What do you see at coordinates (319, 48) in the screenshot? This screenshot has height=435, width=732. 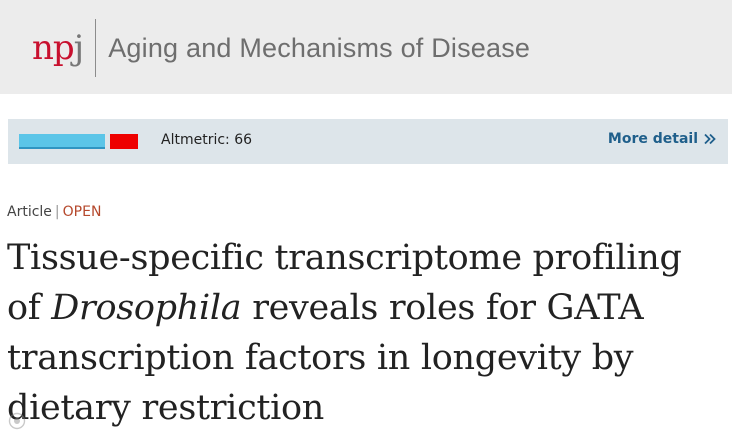 I see `journal-title: Aging and Mechanisms of Disease` at bounding box center [319, 48].